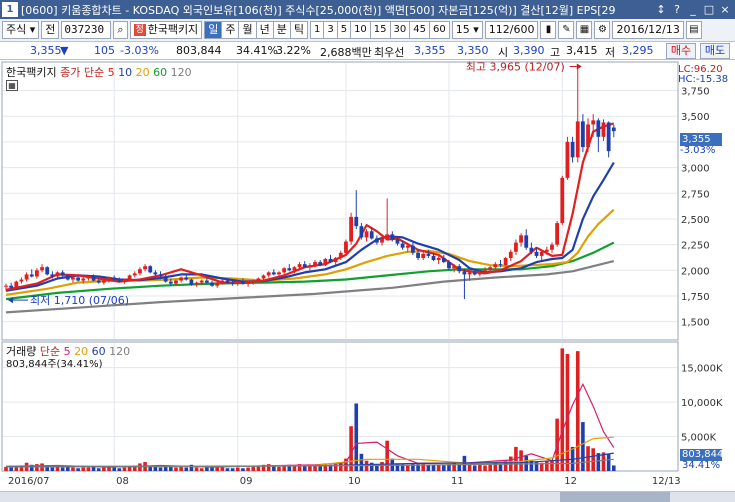  Describe the element at coordinates (166, 30) in the screenshot. I see `stock-name-field: 정 한국팩키지` at that location.